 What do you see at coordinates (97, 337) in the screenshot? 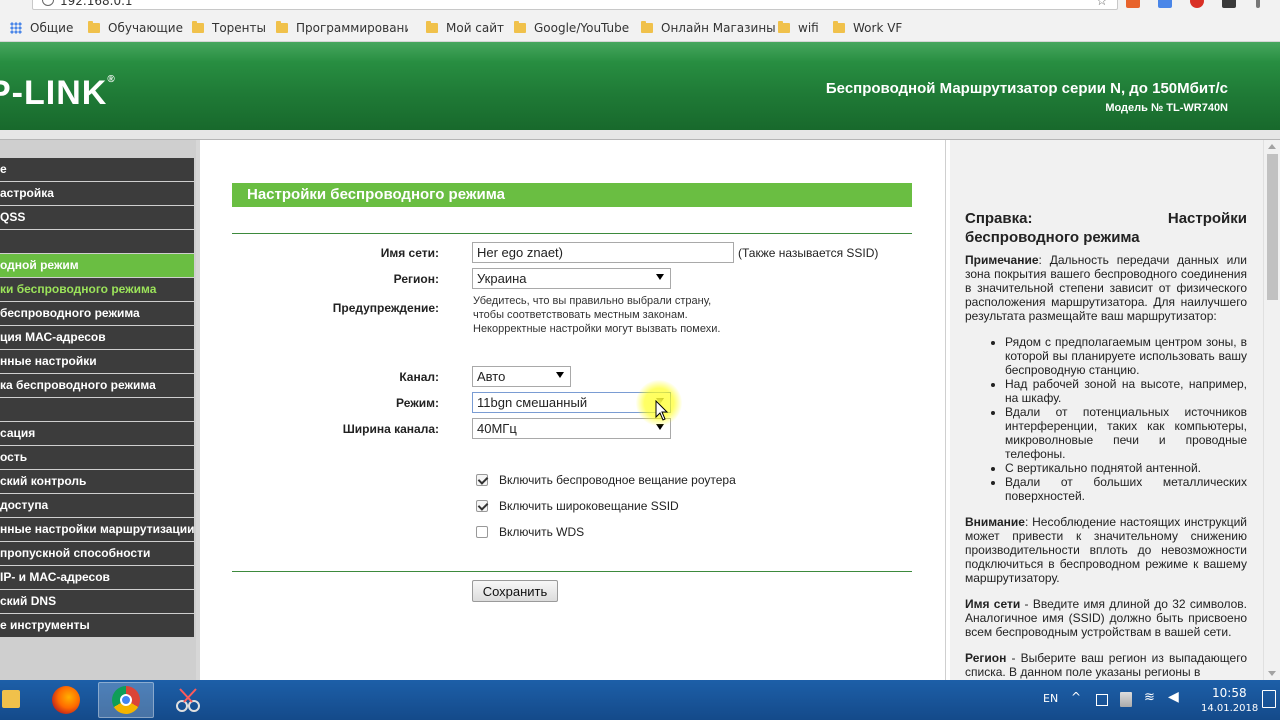
I see `sidebar-item-mac-filtering: ция МАС-адресов` at bounding box center [97, 337].